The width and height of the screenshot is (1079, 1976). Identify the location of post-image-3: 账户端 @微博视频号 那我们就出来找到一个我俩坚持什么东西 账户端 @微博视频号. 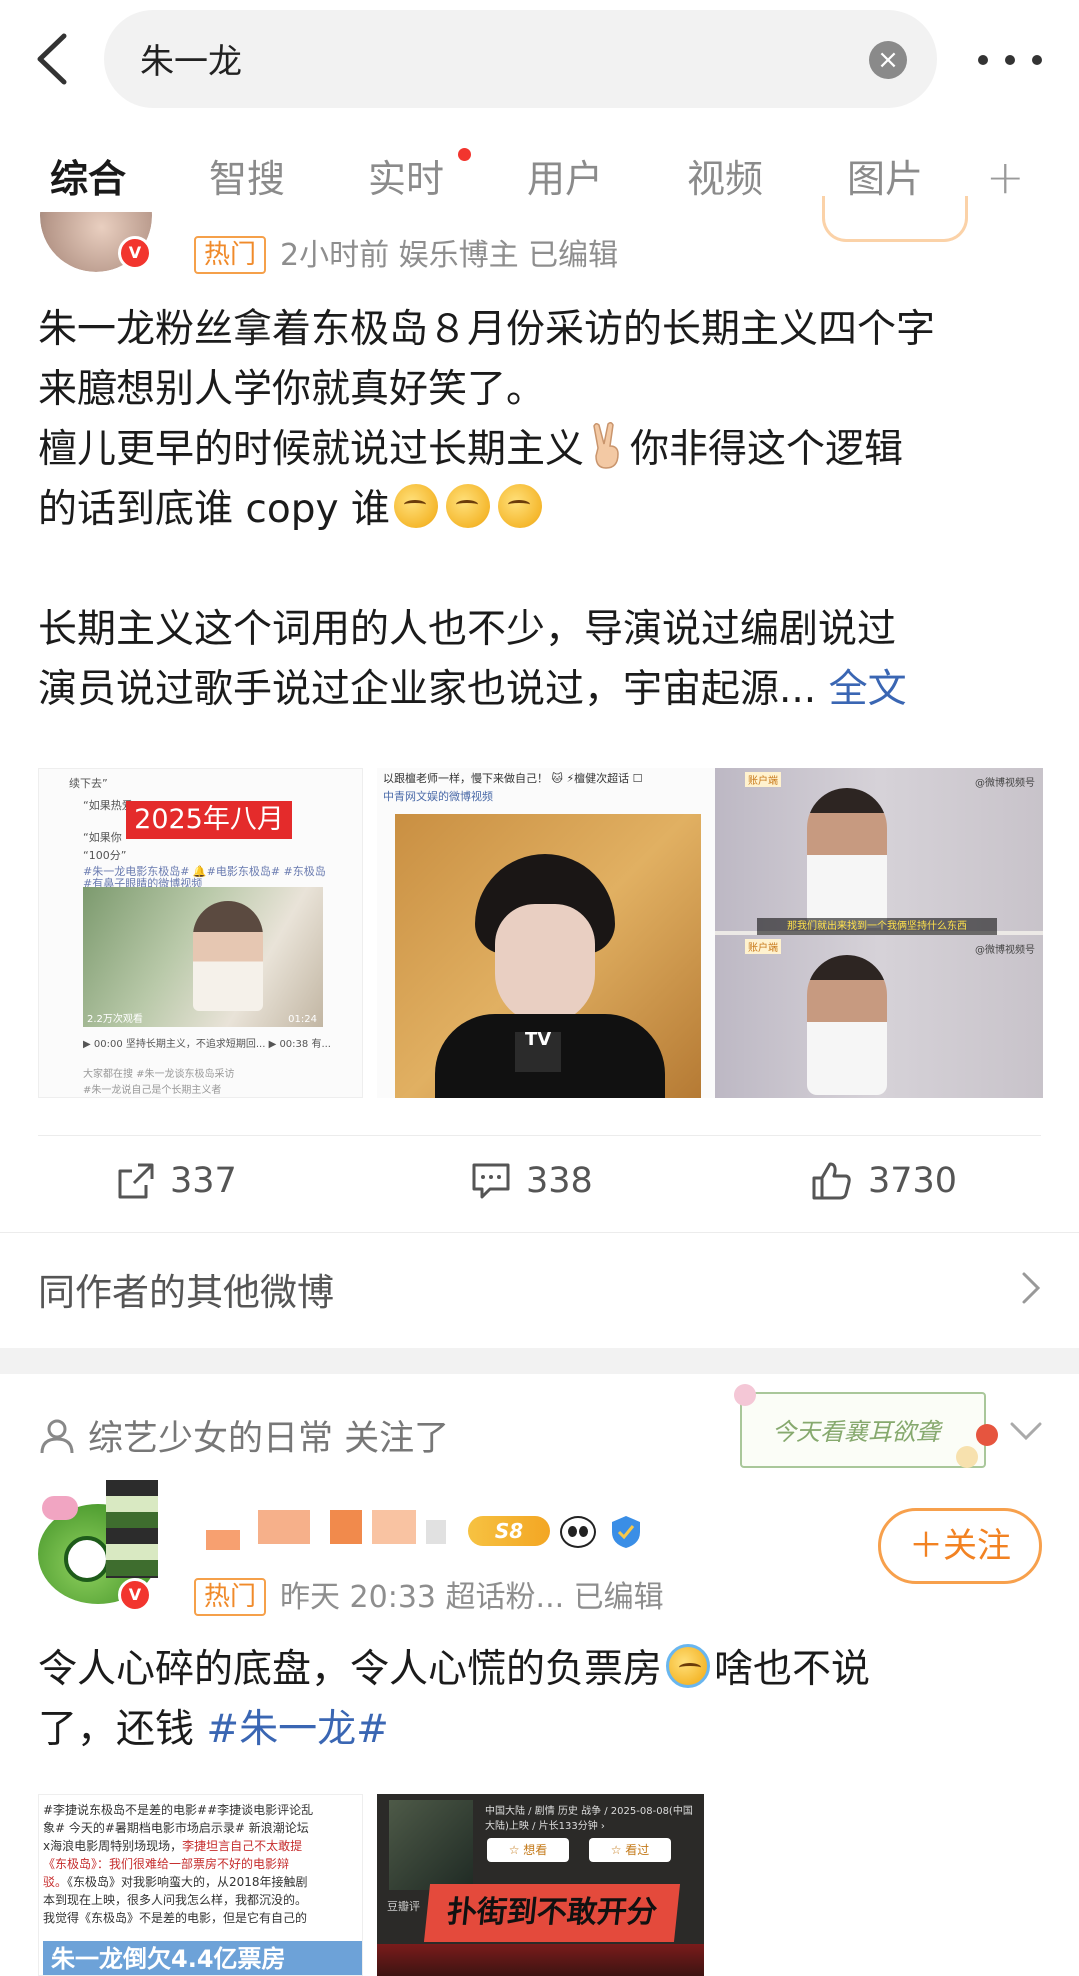
(879, 933).